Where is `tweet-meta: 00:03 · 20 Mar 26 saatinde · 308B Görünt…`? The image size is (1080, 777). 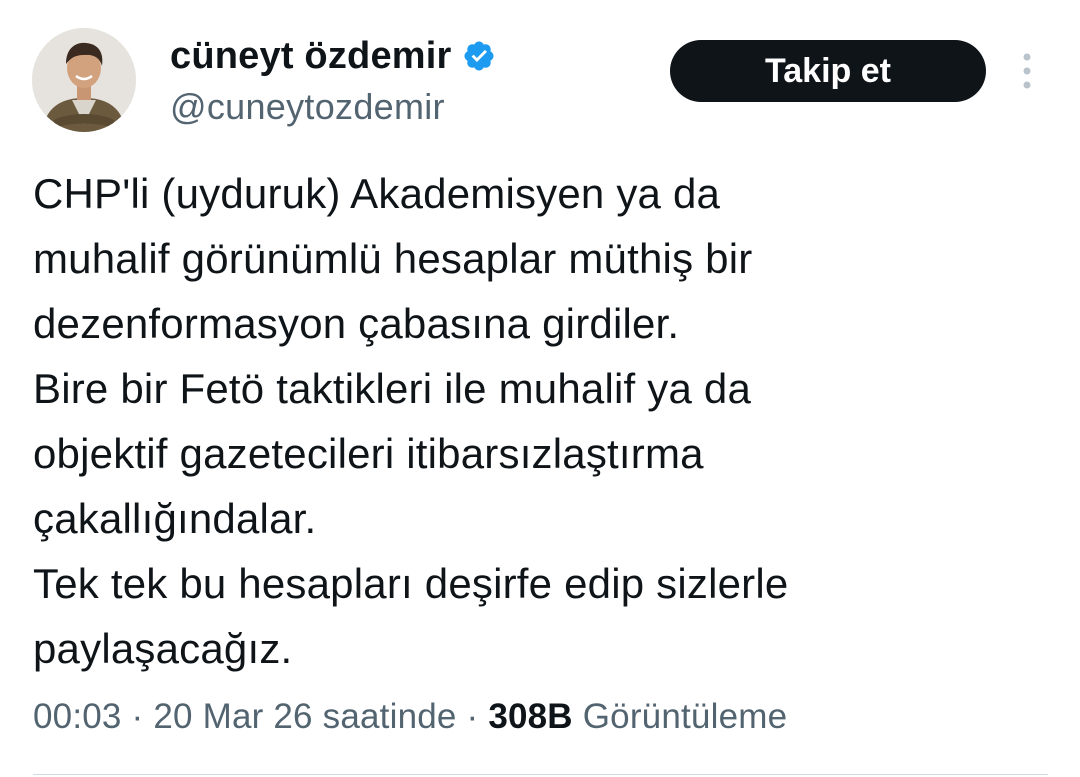
tweet-meta: 00:03 · 20 Mar 26 saatinde · 308B Görünt… is located at coordinates (410, 717).